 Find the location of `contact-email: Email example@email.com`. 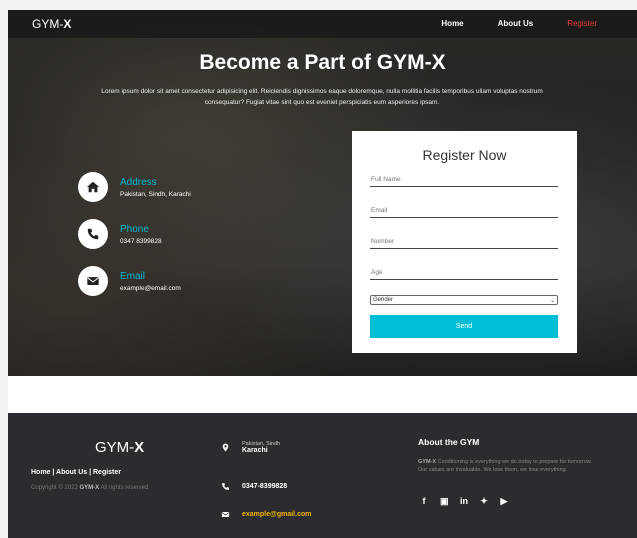

contact-email: Email example@email.com is located at coordinates (129, 281).